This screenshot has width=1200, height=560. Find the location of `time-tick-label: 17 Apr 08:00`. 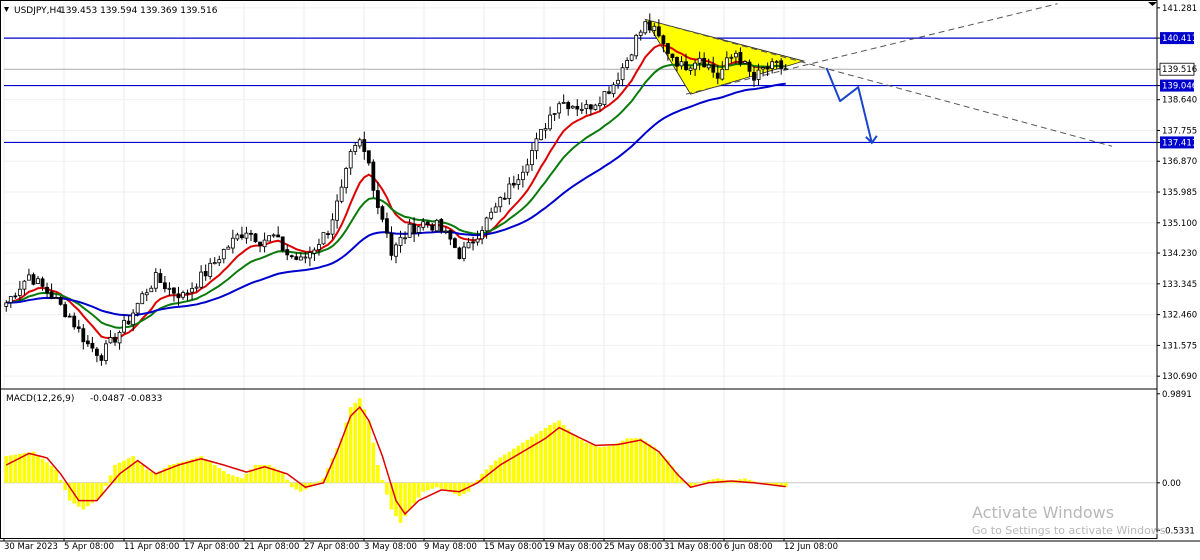

time-tick-label: 17 Apr 08:00 is located at coordinates (211, 547).